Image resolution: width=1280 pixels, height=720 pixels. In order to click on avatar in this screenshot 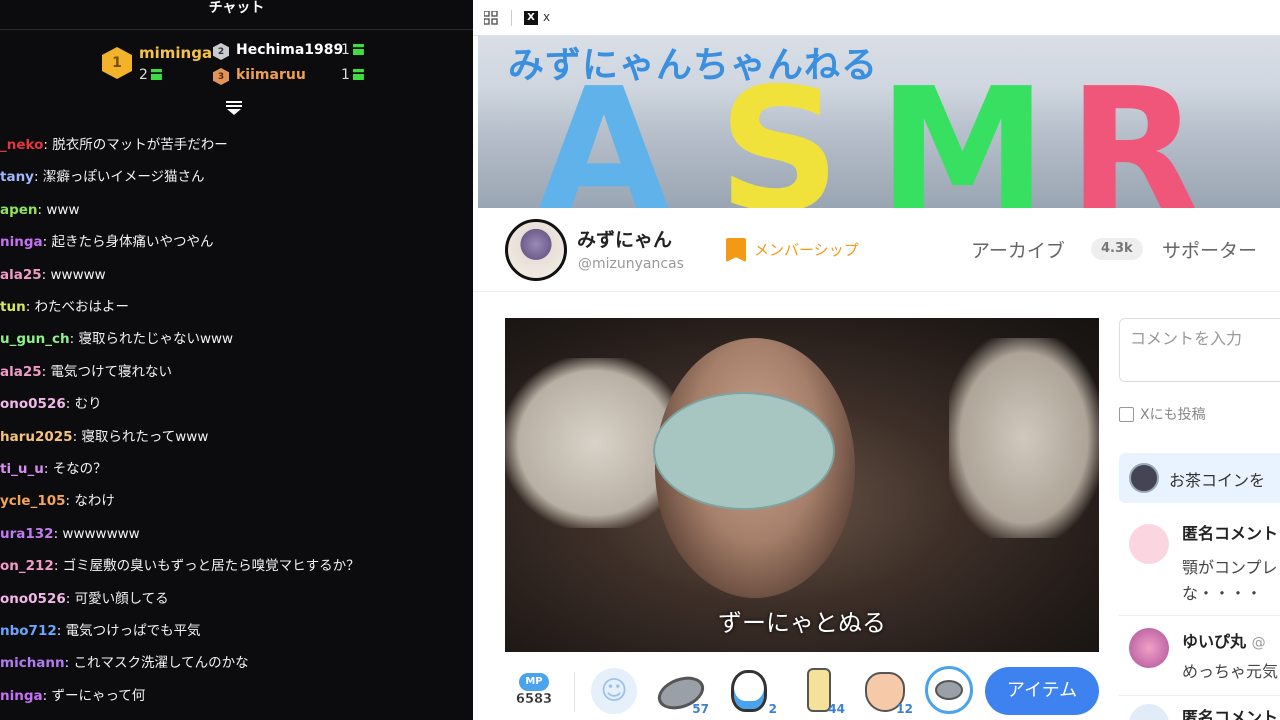, I will do `click(536, 250)`.